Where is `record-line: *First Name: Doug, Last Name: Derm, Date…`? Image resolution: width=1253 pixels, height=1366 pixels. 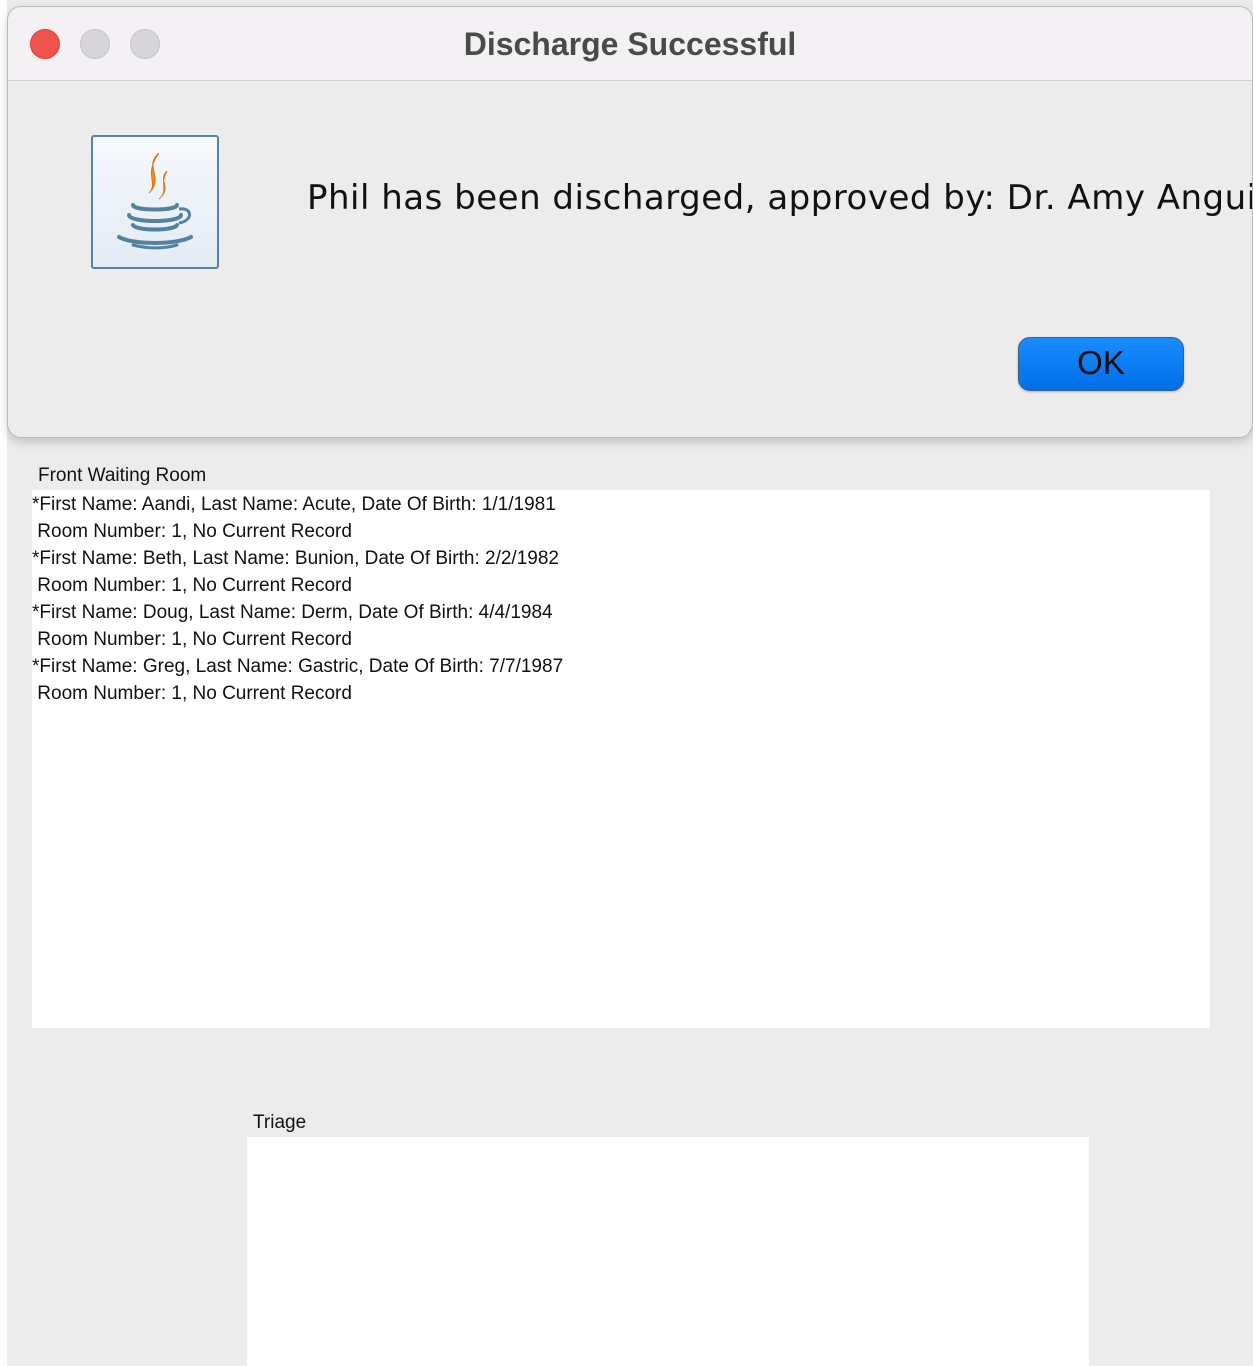
record-line: *First Name: Doug, Last Name: Derm, Date… is located at coordinates (292, 612).